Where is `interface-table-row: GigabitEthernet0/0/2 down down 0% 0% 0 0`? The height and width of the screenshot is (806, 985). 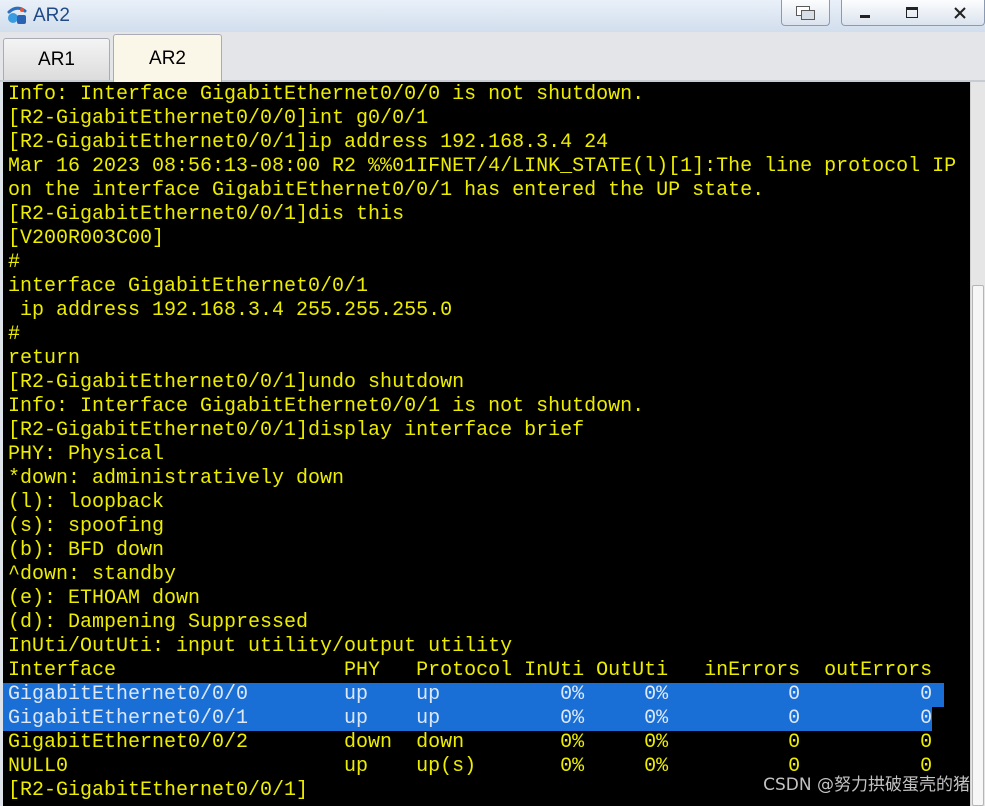 interface-table-row: GigabitEthernet0/0/2 down down 0% 0% 0 0 is located at coordinates (489, 743).